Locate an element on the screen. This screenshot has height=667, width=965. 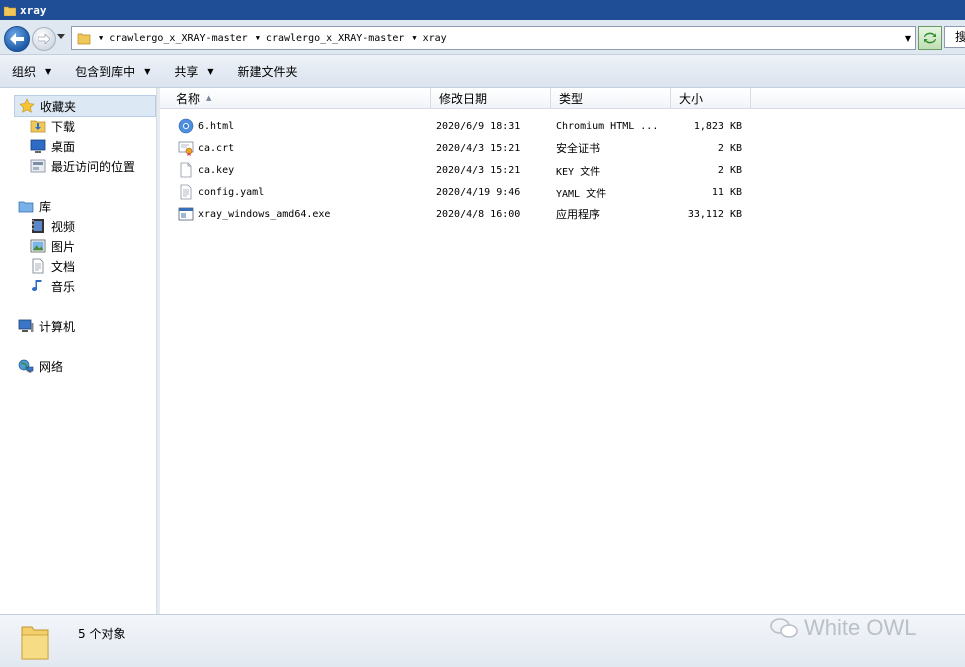
include-in-library-button: 包含到库中 ▼ is located at coordinates (112, 71).